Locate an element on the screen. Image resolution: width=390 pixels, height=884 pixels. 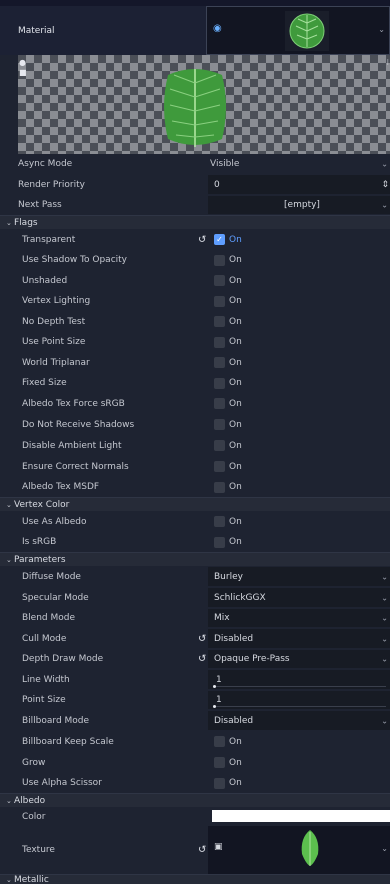
use-point-size-label: Use Point Size is located at coordinates (54, 342).